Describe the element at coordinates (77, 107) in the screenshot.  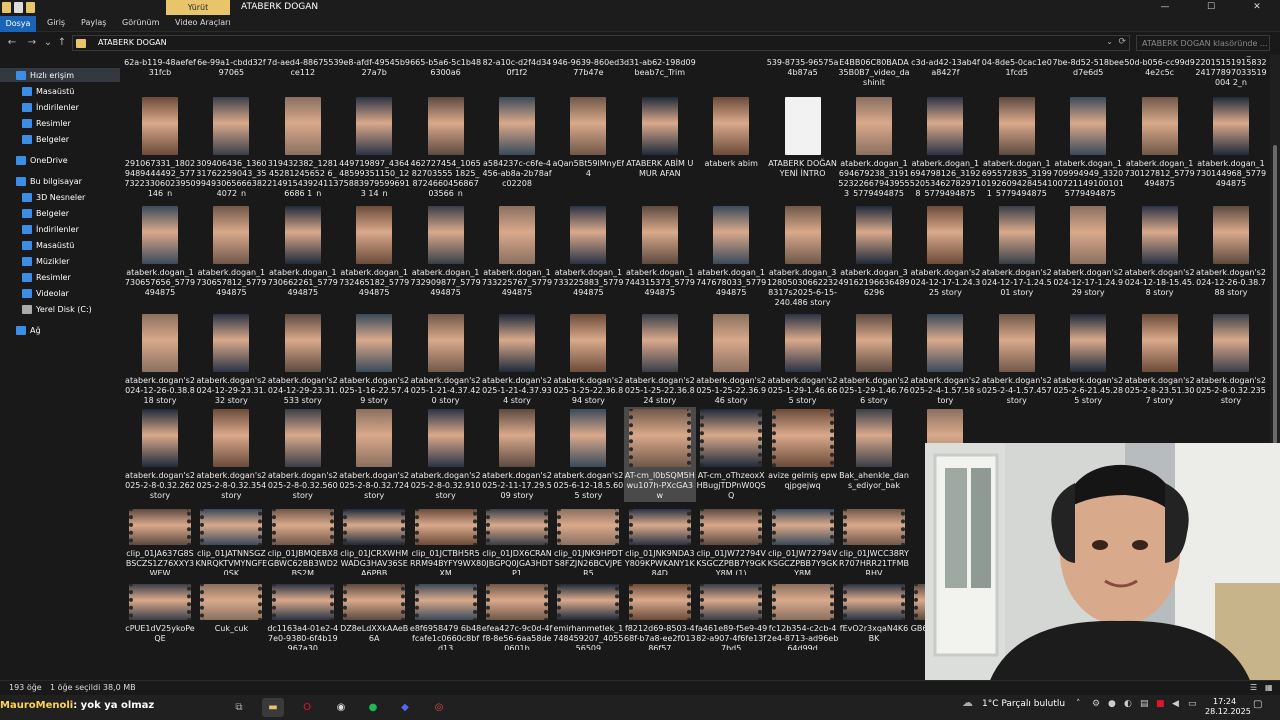
I see `sidebar-item-2: İndirilenler⚲` at that location.